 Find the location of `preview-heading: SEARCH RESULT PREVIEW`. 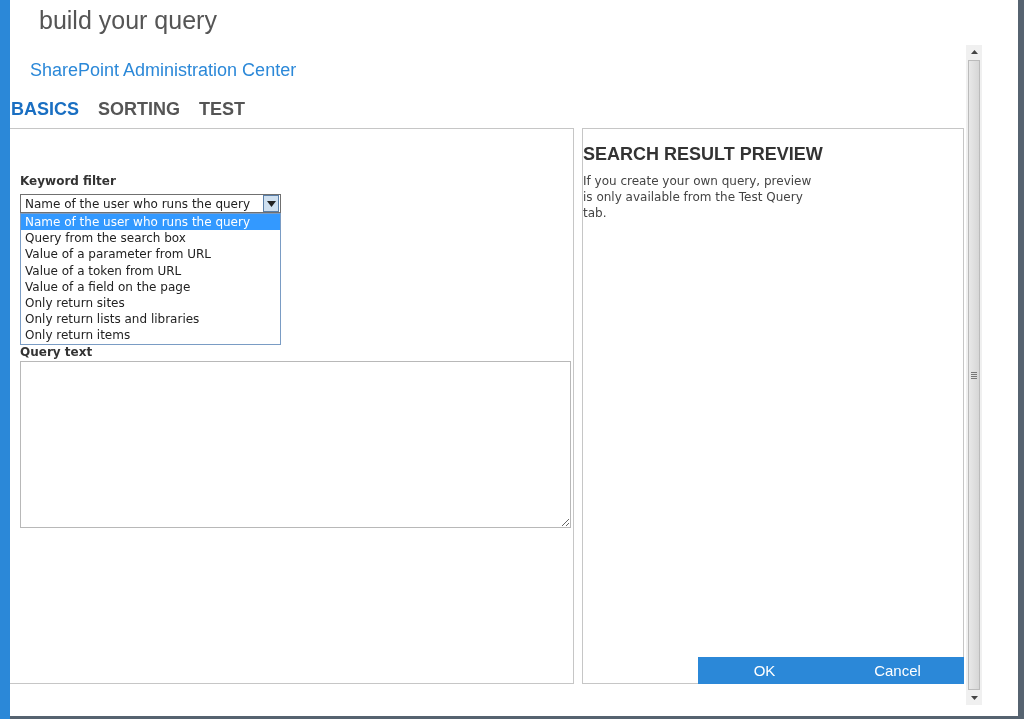

preview-heading: SEARCH RESULT PREVIEW is located at coordinates (703, 154).